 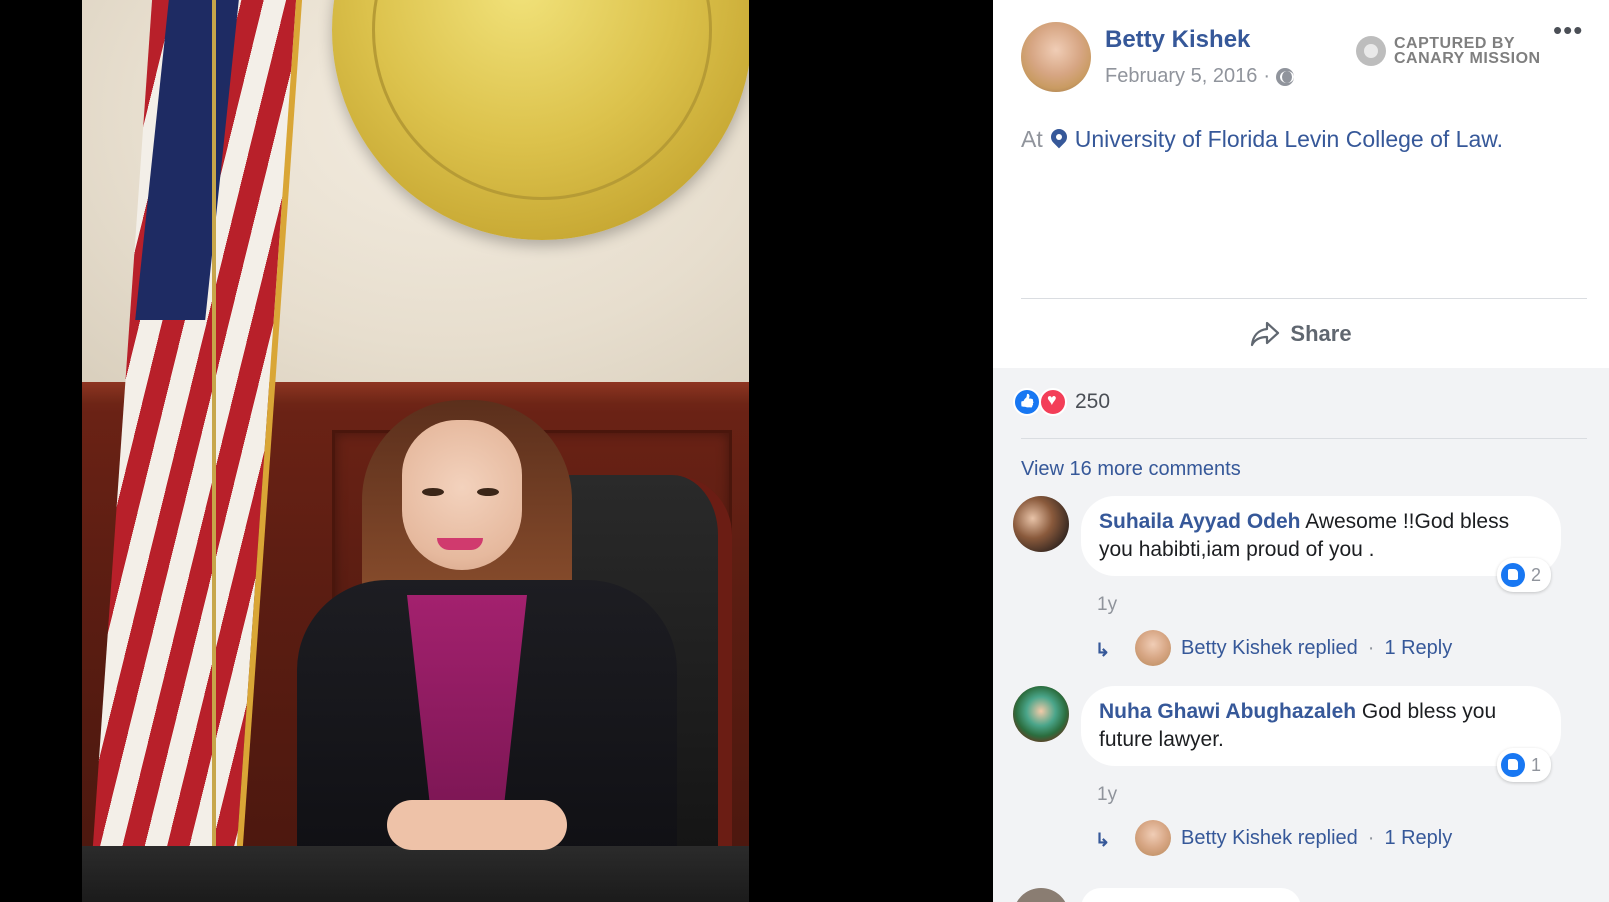 What do you see at coordinates (1032, 139) in the screenshot?
I see `location-prefix: At` at bounding box center [1032, 139].